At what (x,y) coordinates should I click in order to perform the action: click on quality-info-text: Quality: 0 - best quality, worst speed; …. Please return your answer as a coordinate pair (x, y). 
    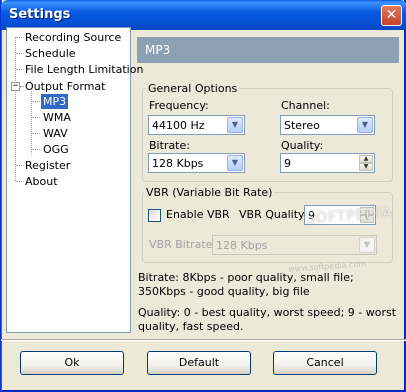
    Looking at the image, I should click on (267, 319).